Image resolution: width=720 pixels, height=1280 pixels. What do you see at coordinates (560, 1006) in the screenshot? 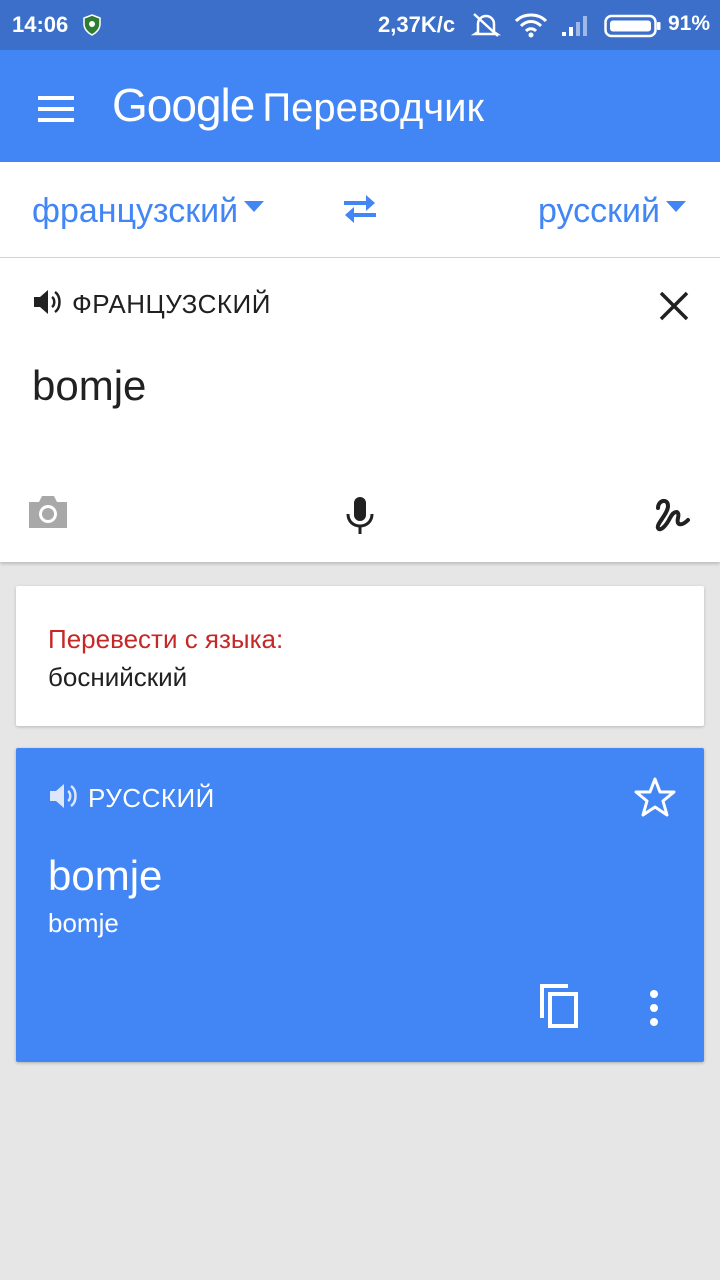
I see `copy-icon` at bounding box center [560, 1006].